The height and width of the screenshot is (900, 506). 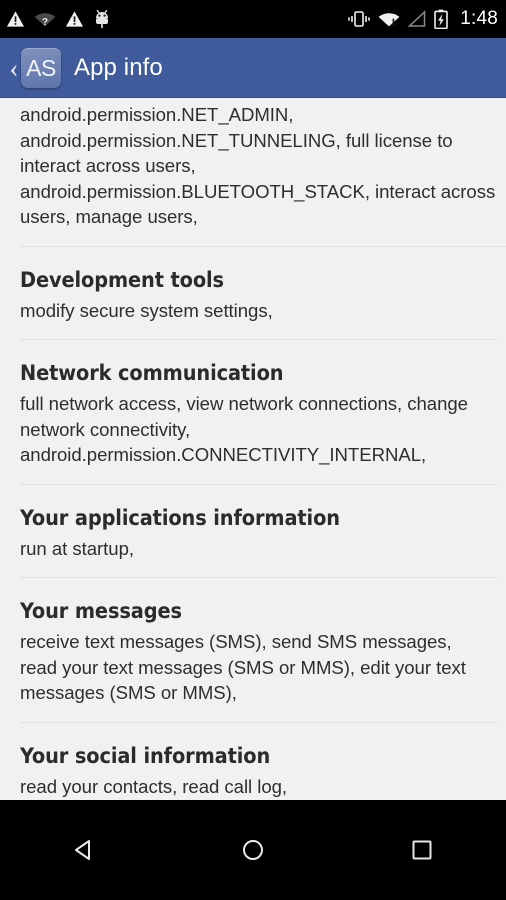 What do you see at coordinates (389, 20) in the screenshot?
I see `wifi-no-internet-icon` at bounding box center [389, 20].